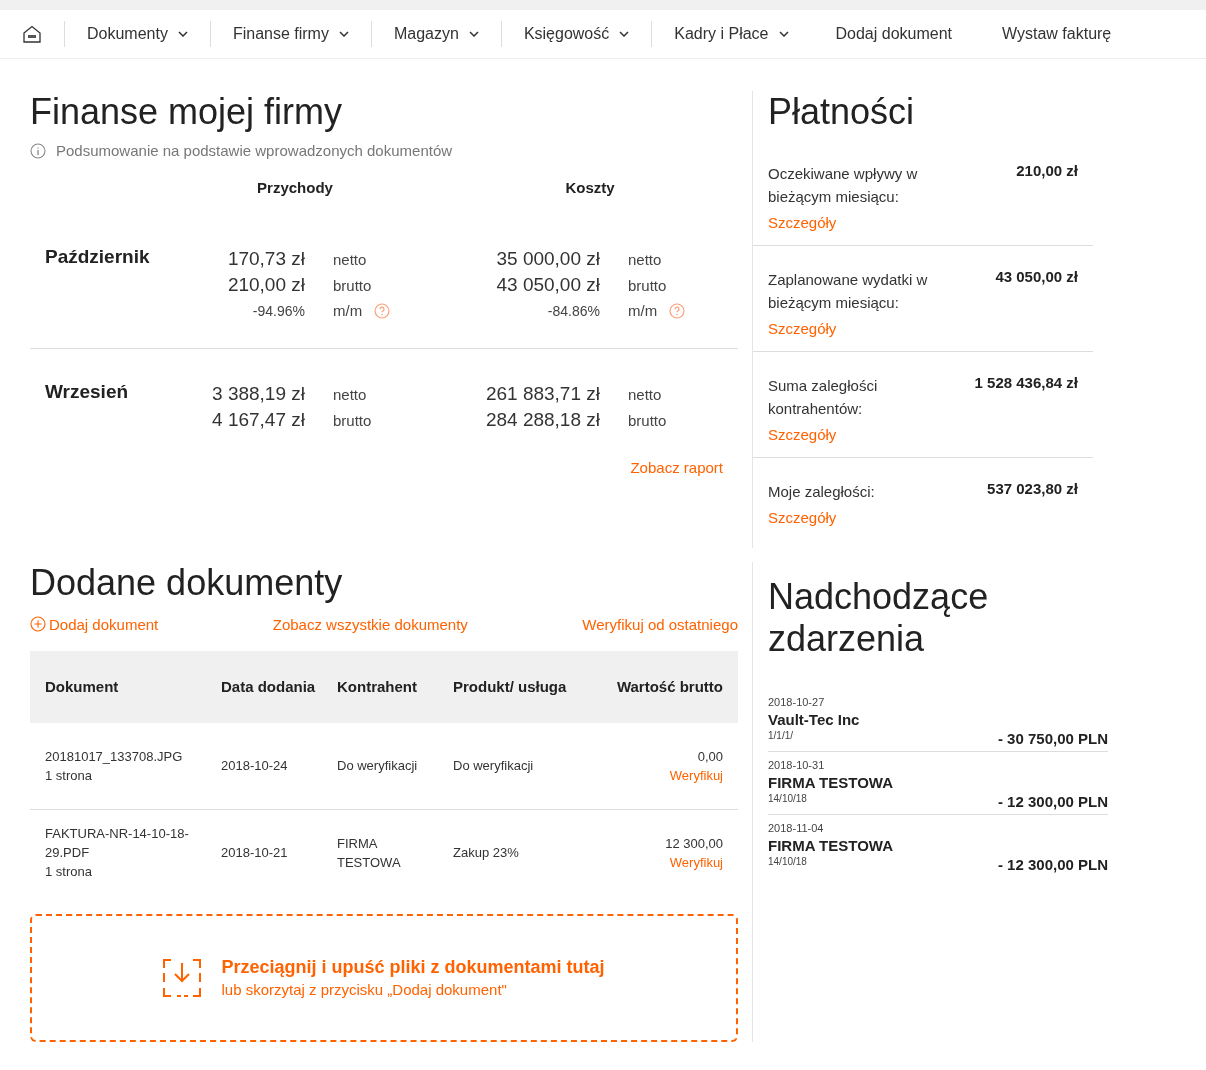 The width and height of the screenshot is (1206, 1070). Describe the element at coordinates (413, 968) in the screenshot. I see `drop-title: Przeciągnij i upuść pliki z dokumentami tutaj` at that location.